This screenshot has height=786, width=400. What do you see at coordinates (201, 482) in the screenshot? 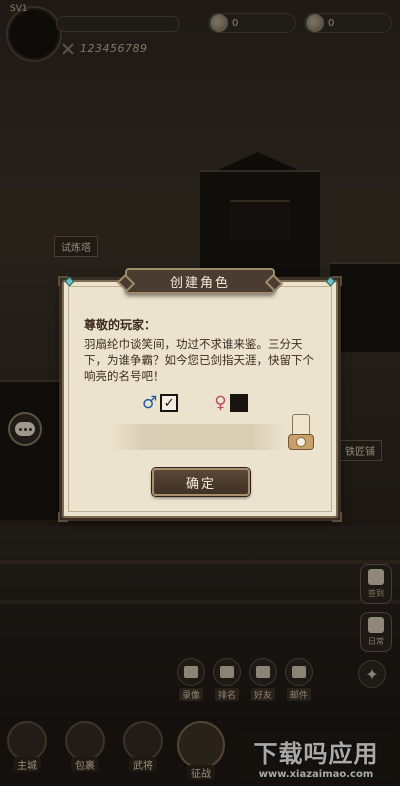
I see `confirm-button: 确定` at bounding box center [201, 482].